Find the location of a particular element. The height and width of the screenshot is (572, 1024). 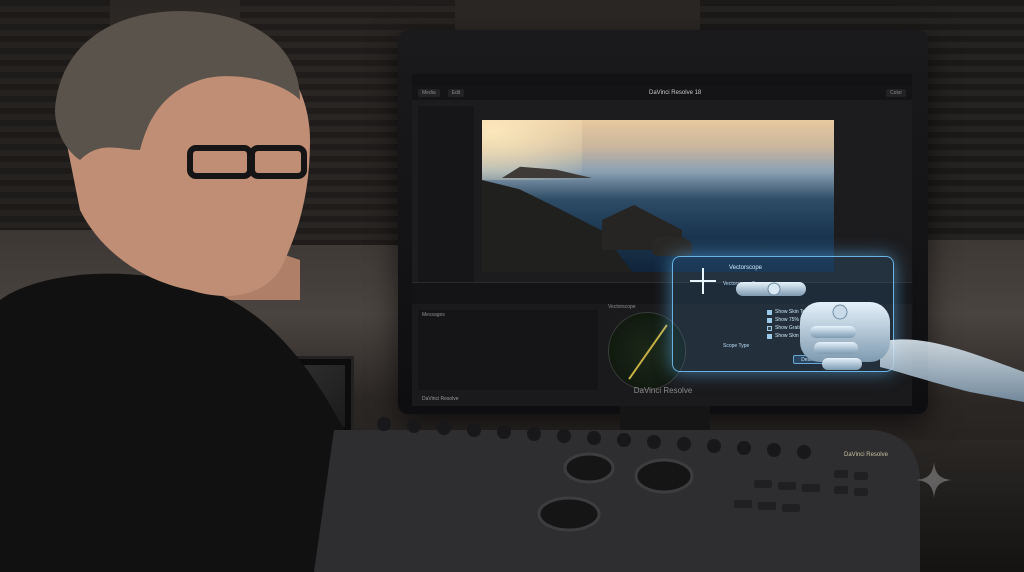

status-text: DaVinci Resolve is located at coordinates (440, 399).